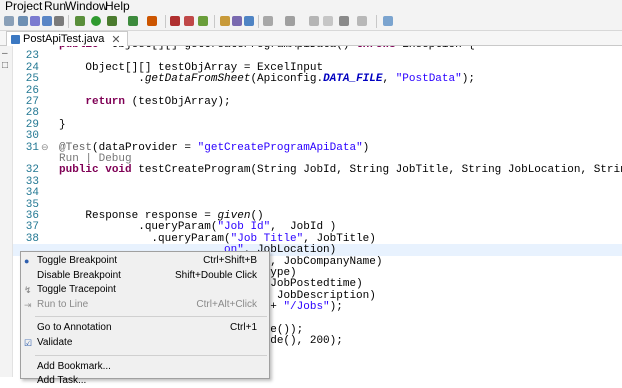 The width and height of the screenshot is (622, 388). Describe the element at coordinates (217, 238) in the screenshot. I see `code-text: .queryParam("Job Title", JobTitle)` at that location.